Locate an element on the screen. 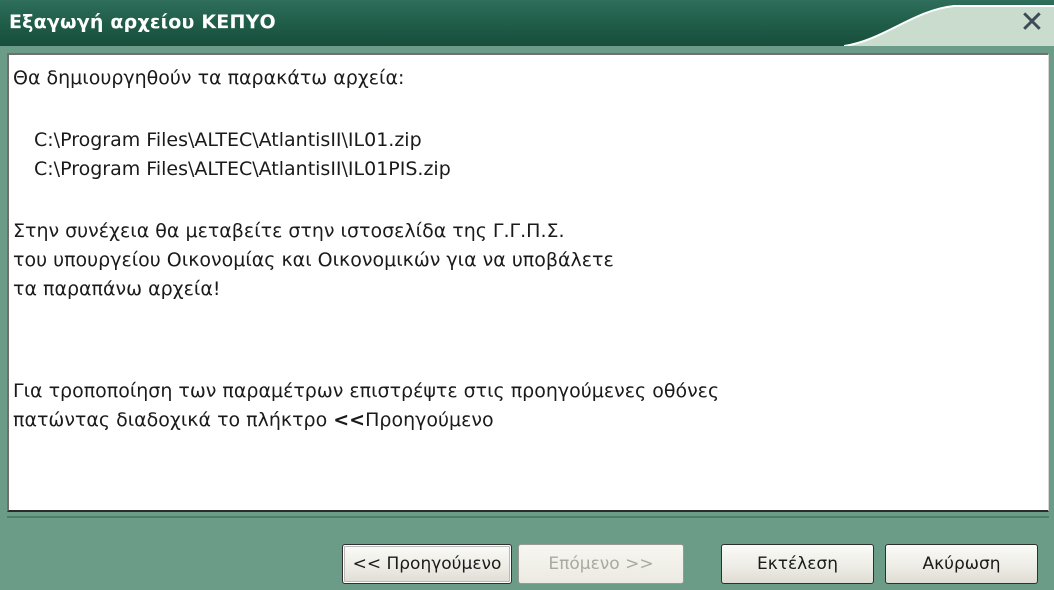  instruction-suffix: Προηγούμενο is located at coordinates (429, 420).